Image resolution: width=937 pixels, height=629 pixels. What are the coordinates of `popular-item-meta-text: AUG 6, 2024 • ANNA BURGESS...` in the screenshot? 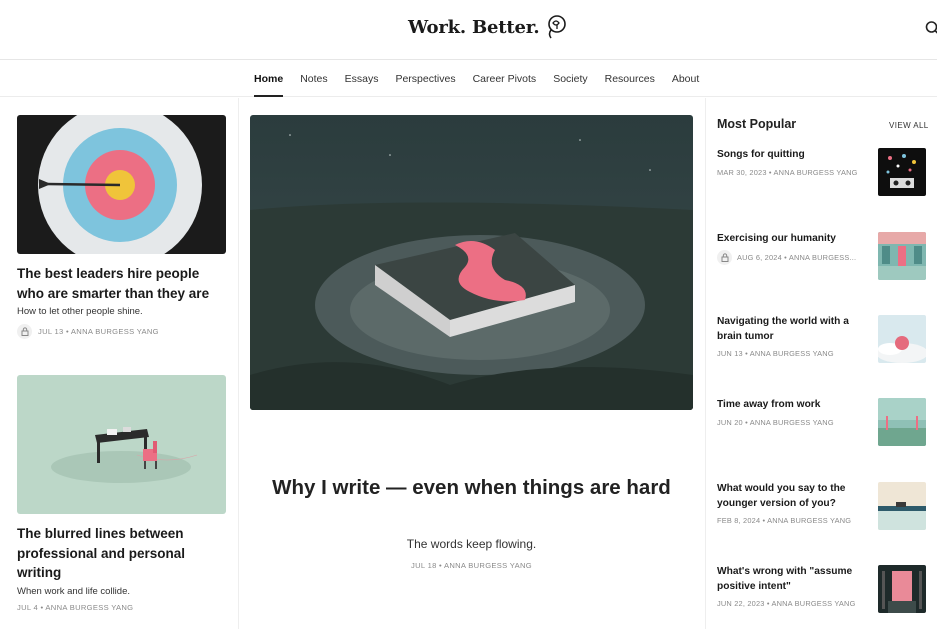 It's located at (797, 257).